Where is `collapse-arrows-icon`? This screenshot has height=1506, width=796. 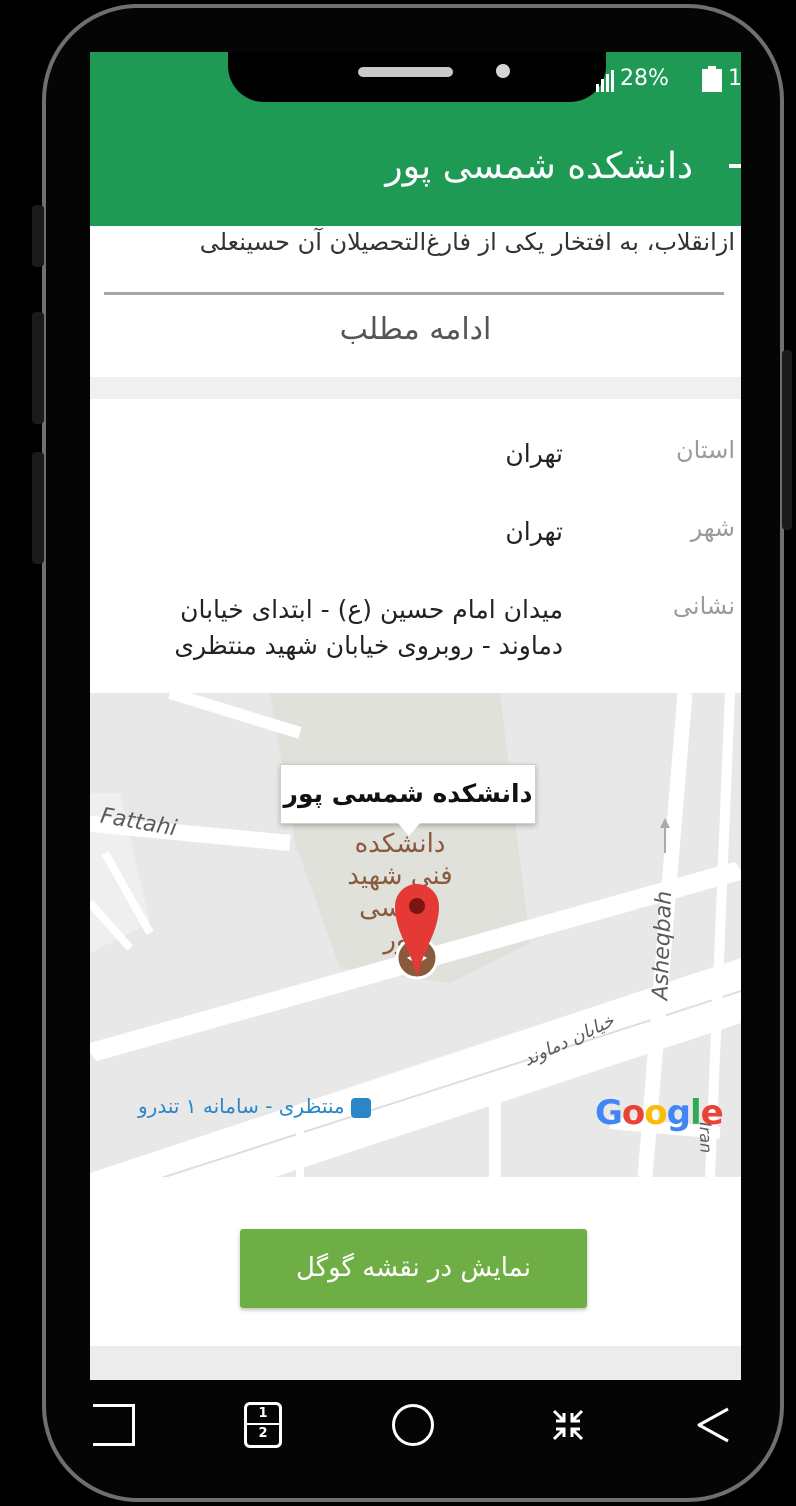 collapse-arrows-icon is located at coordinates (568, 1425).